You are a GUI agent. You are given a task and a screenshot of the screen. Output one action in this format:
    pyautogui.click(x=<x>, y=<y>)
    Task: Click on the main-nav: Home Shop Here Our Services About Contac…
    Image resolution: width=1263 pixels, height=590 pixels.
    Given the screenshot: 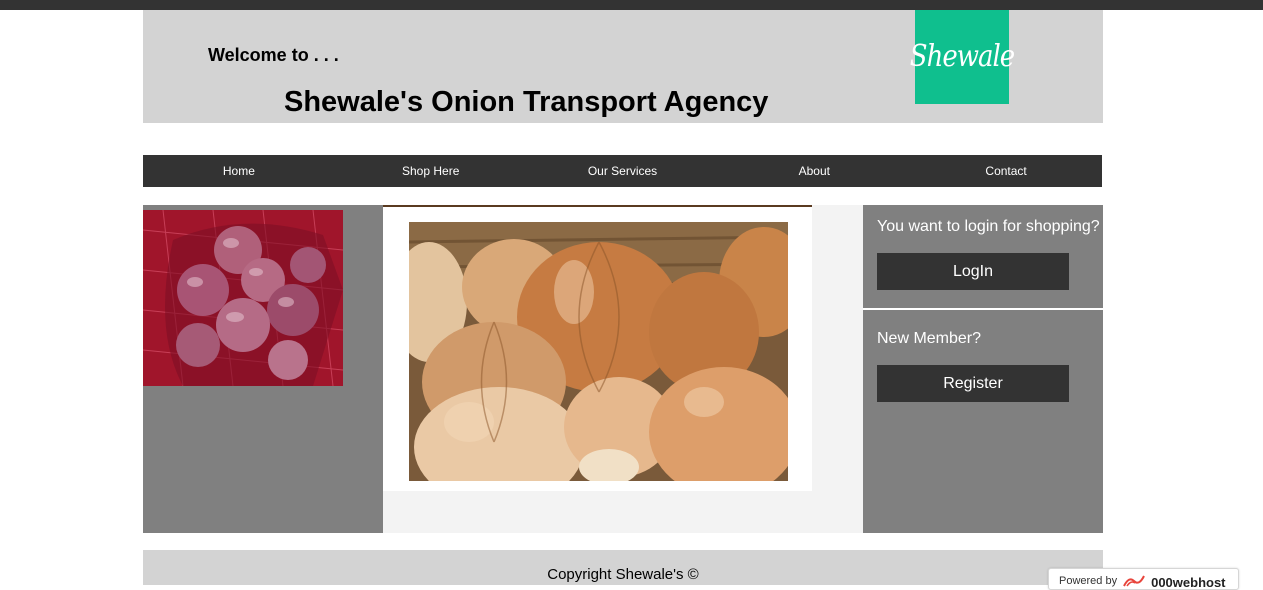 What is the action you would take?
    pyautogui.click(x=622, y=171)
    